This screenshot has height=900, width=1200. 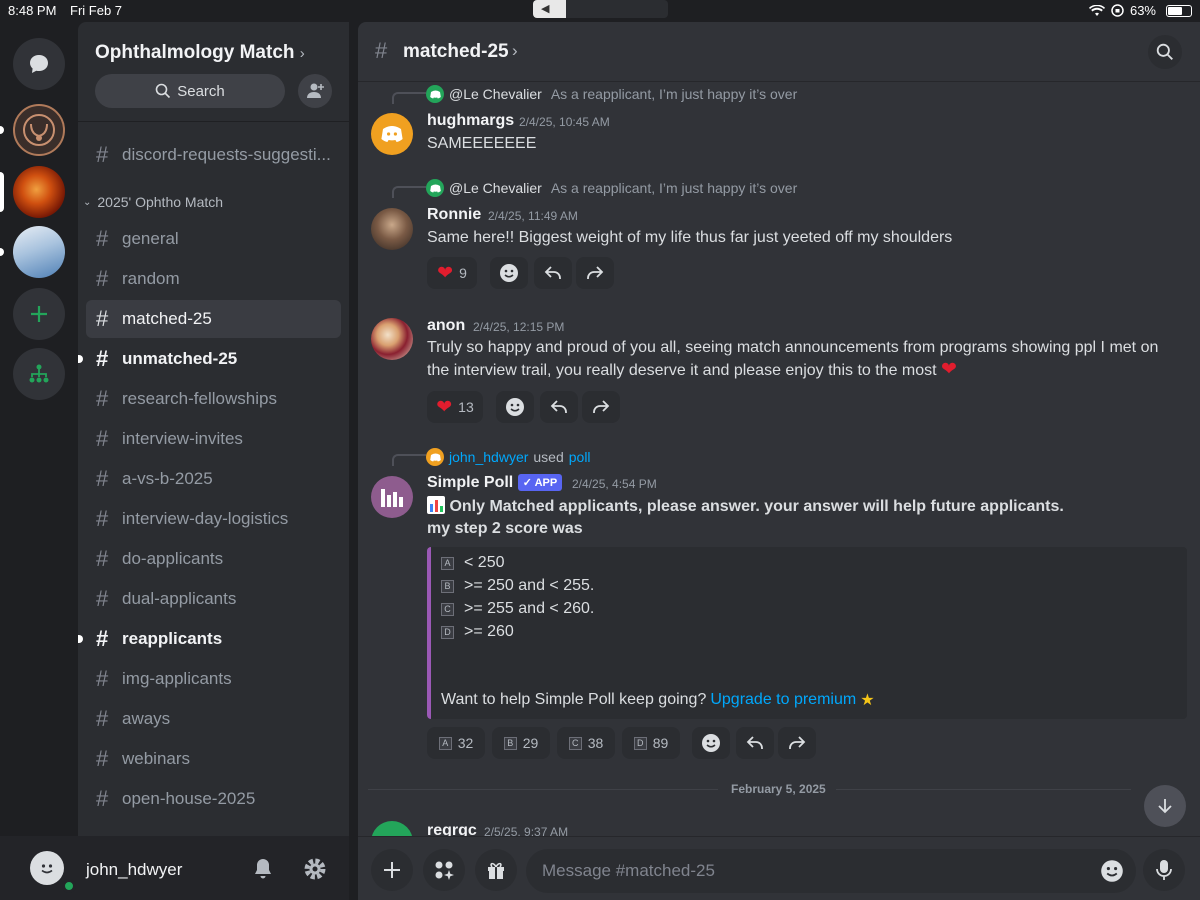 I want to click on channel-label: interview-invites, so click(x=182, y=438).